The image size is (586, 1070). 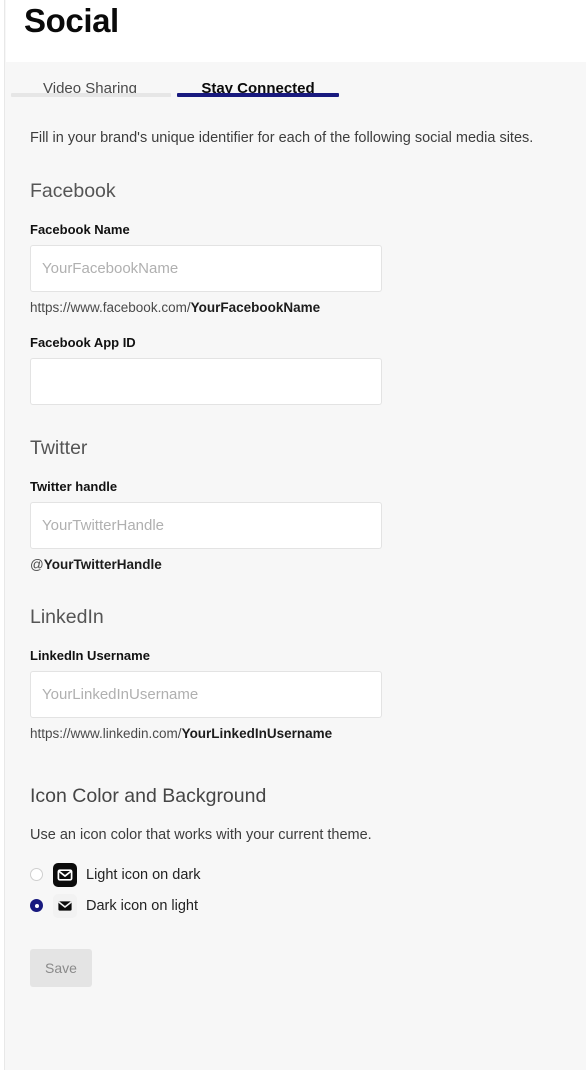 What do you see at coordinates (110, 307) in the screenshot?
I see `helper-facebook-name-prefix: https://www.facebook.com/` at bounding box center [110, 307].